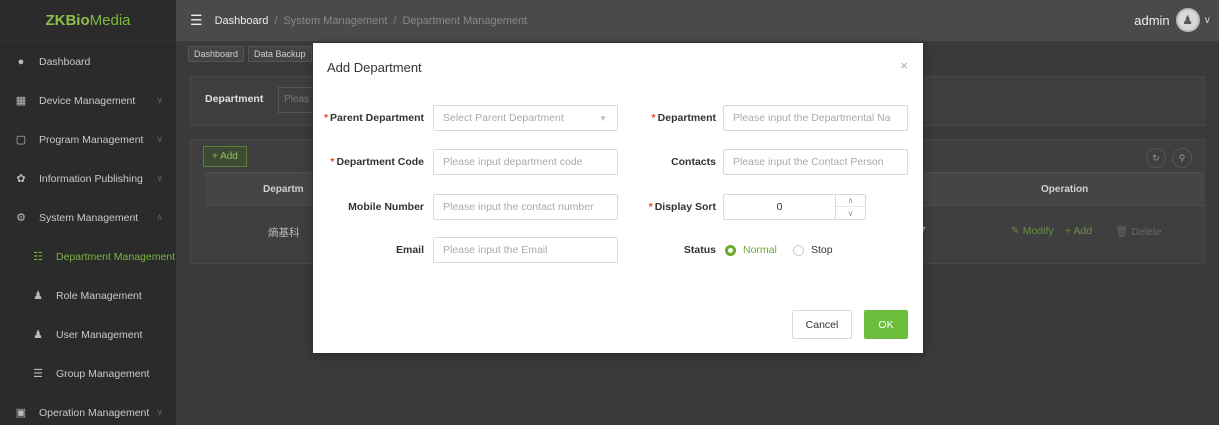 Image resolution: width=1219 pixels, height=425 pixels. I want to click on sidebar-item-operation-management: ▣ Operation Management ∨, so click(88, 409).